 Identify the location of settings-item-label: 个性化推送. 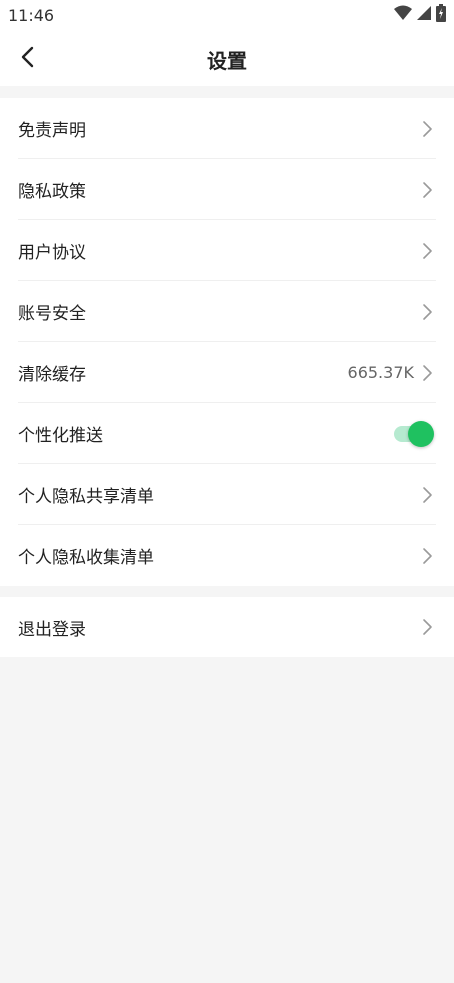
(60, 436).